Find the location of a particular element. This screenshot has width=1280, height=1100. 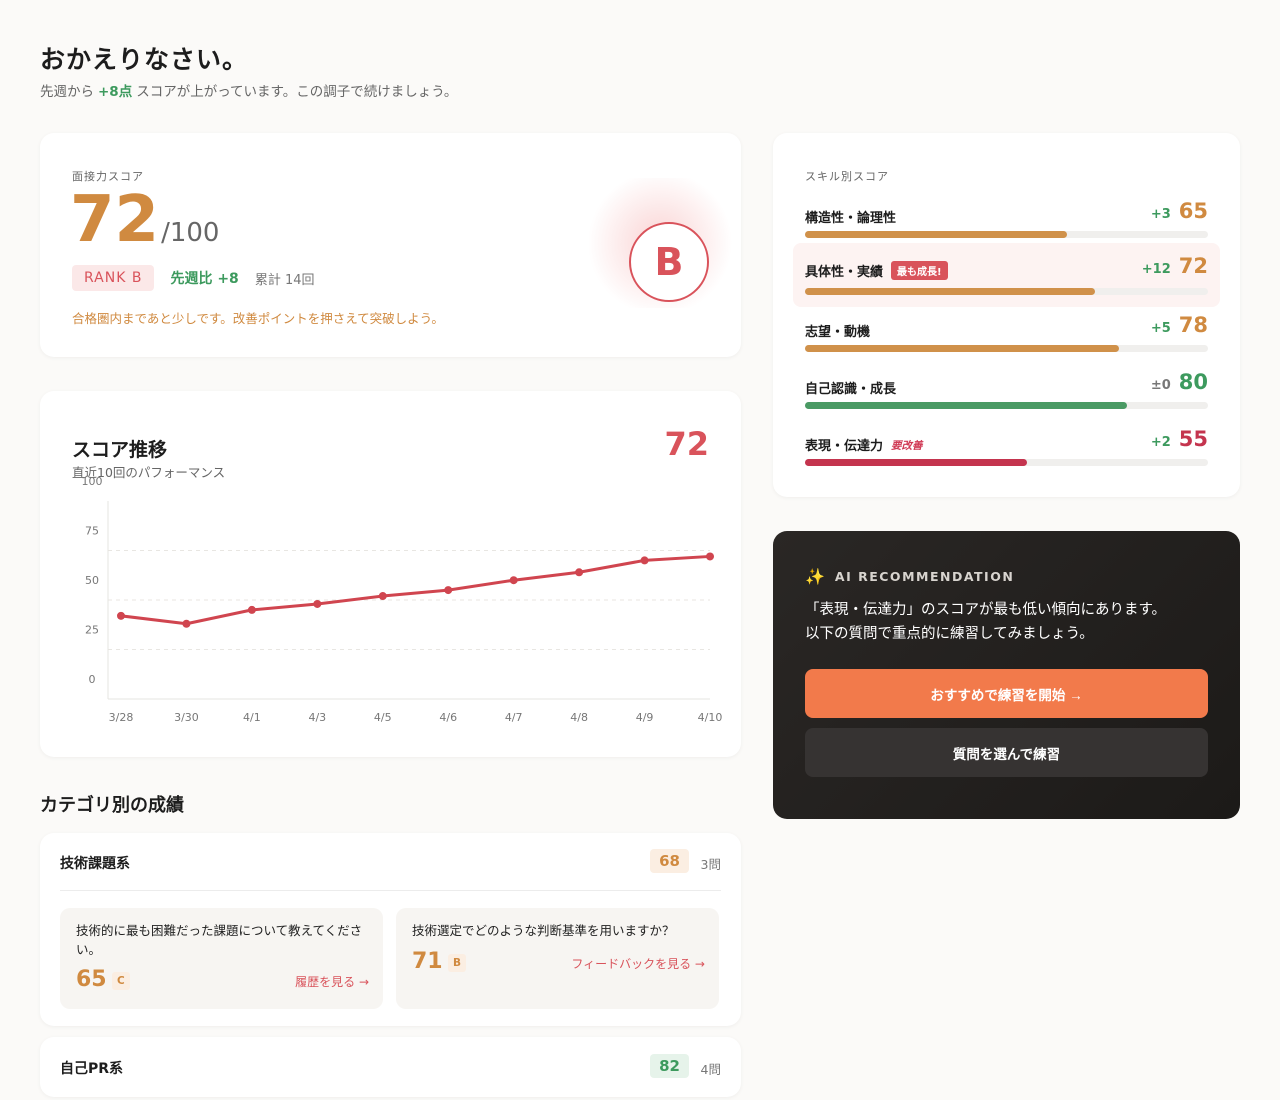

question-card: 技術的に最も困難だった課題について教えてください。 65 C 履歴を見る → is located at coordinates (221, 958).